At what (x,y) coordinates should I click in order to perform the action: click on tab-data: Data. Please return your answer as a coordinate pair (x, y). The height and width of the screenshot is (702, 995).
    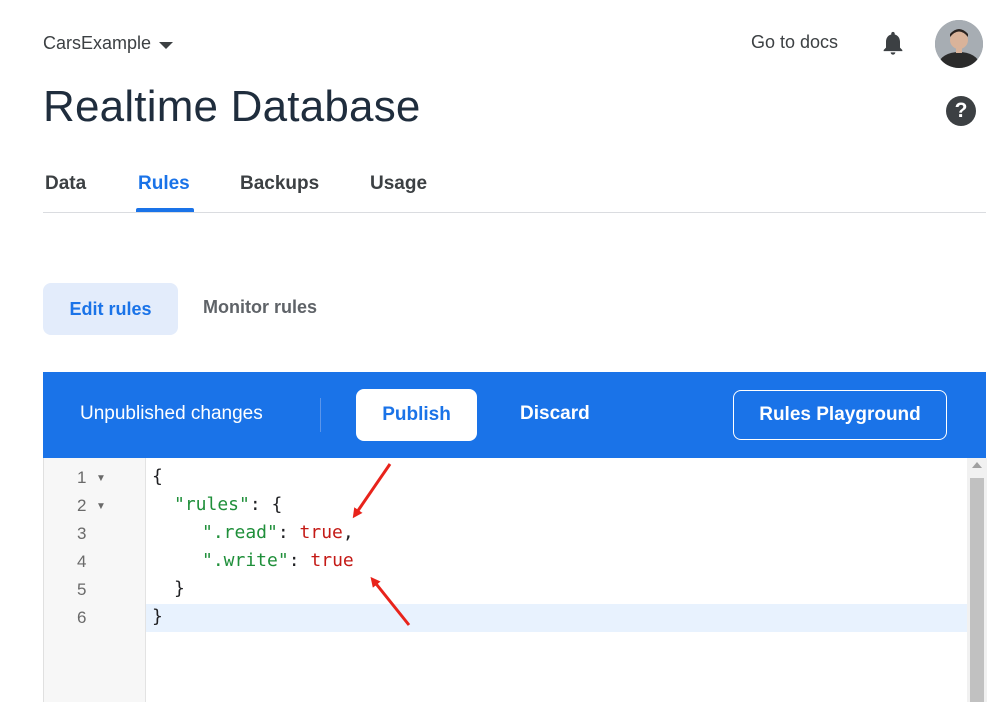
    Looking at the image, I should click on (65, 184).